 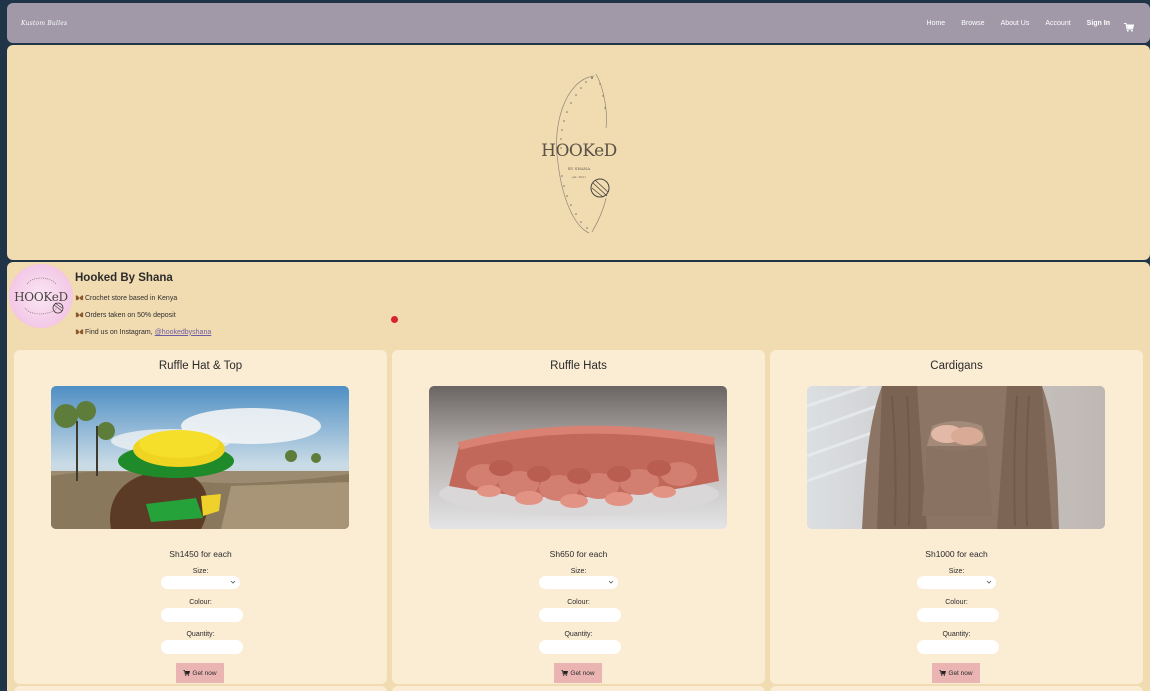 I want to click on product-title: Ruffle Hats, so click(x=578, y=366).